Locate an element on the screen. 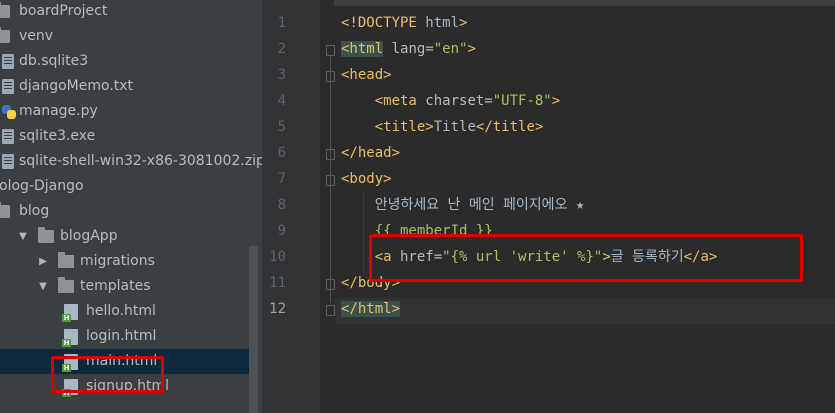 Image resolution: width=835 pixels, height=413 pixels. line-number: 10 is located at coordinates (277, 257).